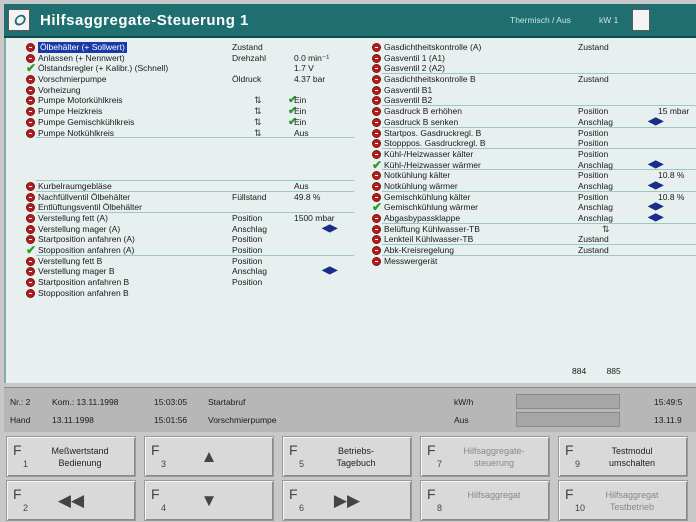 Image resolution: width=696 pixels, height=522 pixels. Describe the element at coordinates (209, 500) in the screenshot. I see `function-key-f4: F 4 ▼` at that location.